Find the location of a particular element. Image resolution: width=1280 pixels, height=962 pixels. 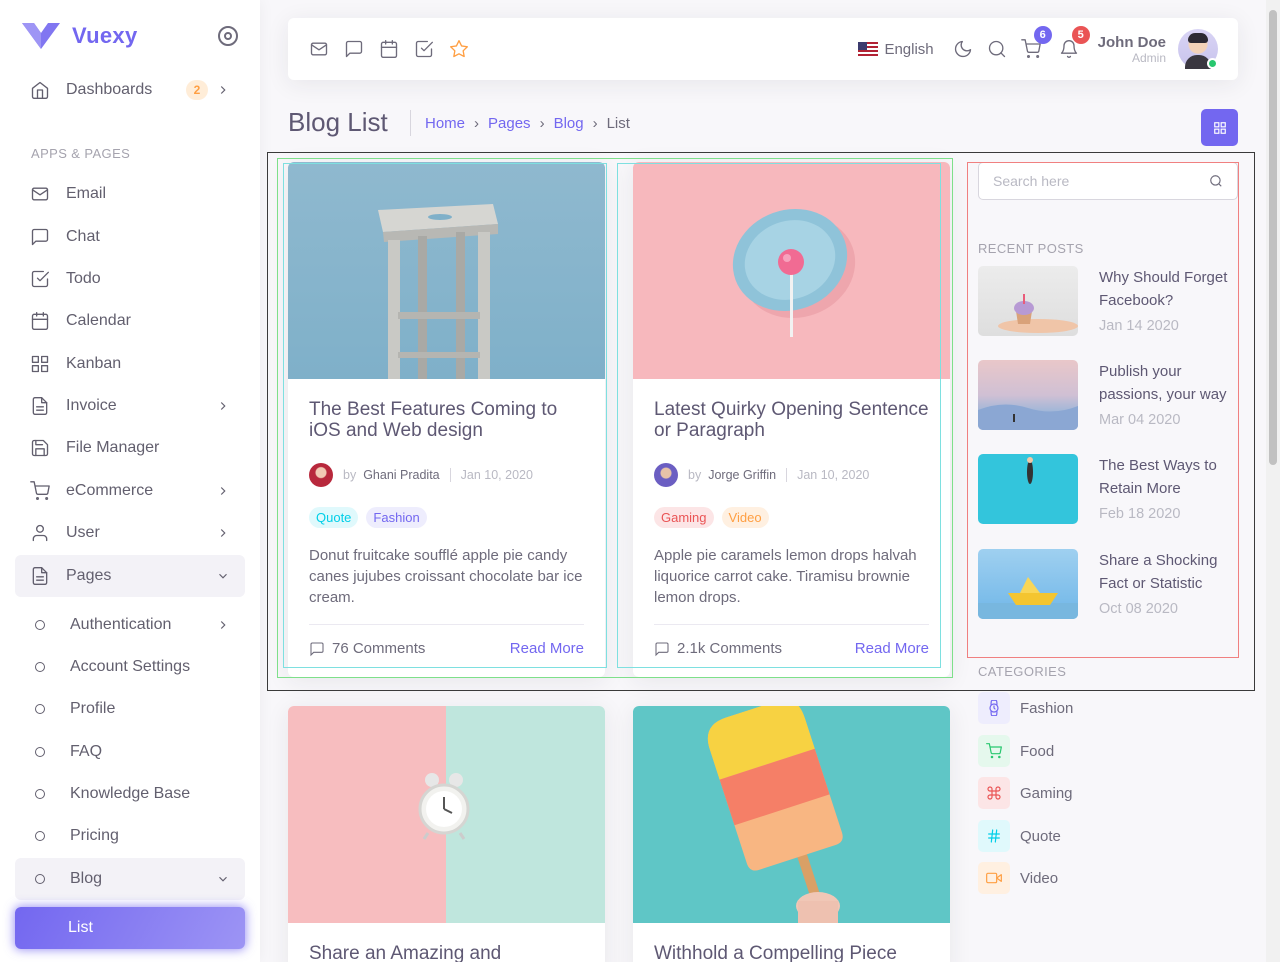

recent-post-title: Share a Shocking Fact or Statistic is located at coordinates (1169, 572).